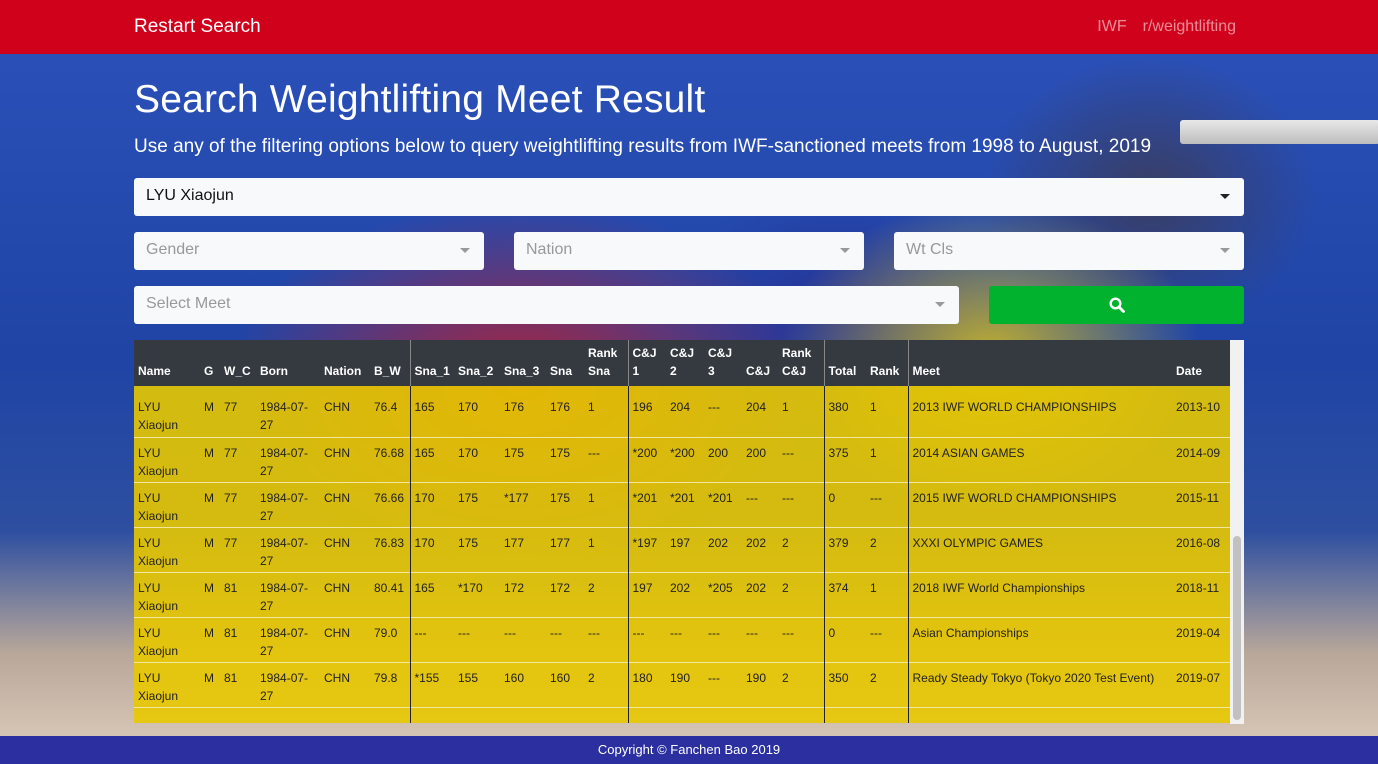 Image resolution: width=1378 pixels, height=764 pixels. I want to click on column-header: Date, so click(1201, 363).